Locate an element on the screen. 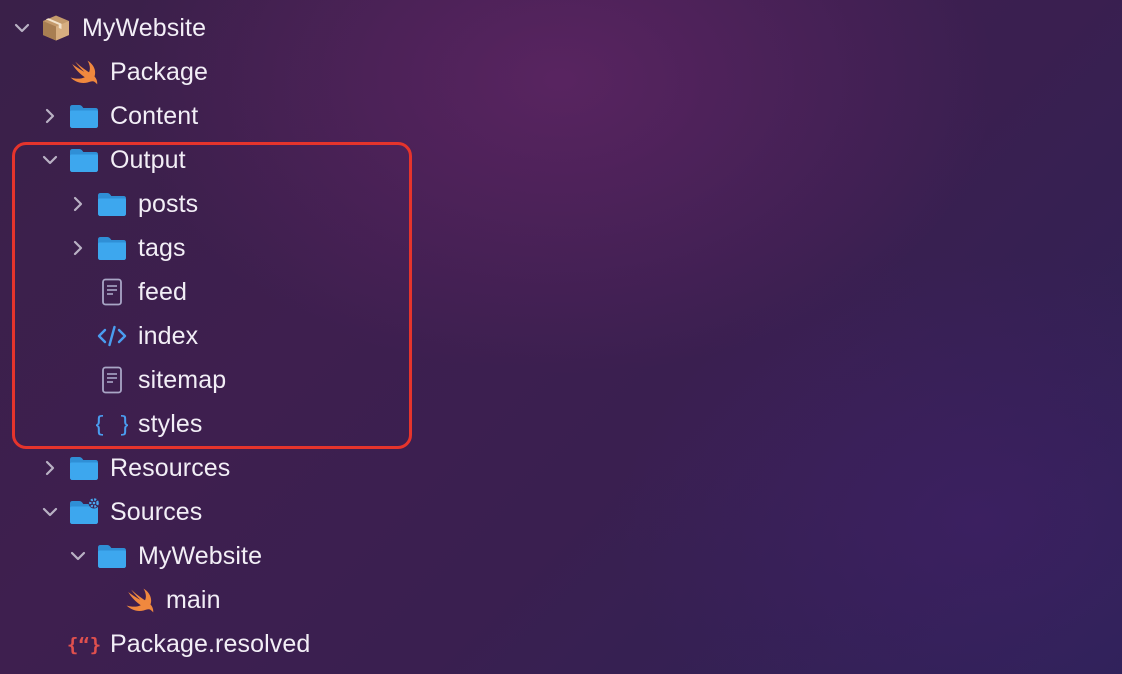 Image resolution: width=1122 pixels, height=674 pixels. tree-row-label: Sources is located at coordinates (156, 512).